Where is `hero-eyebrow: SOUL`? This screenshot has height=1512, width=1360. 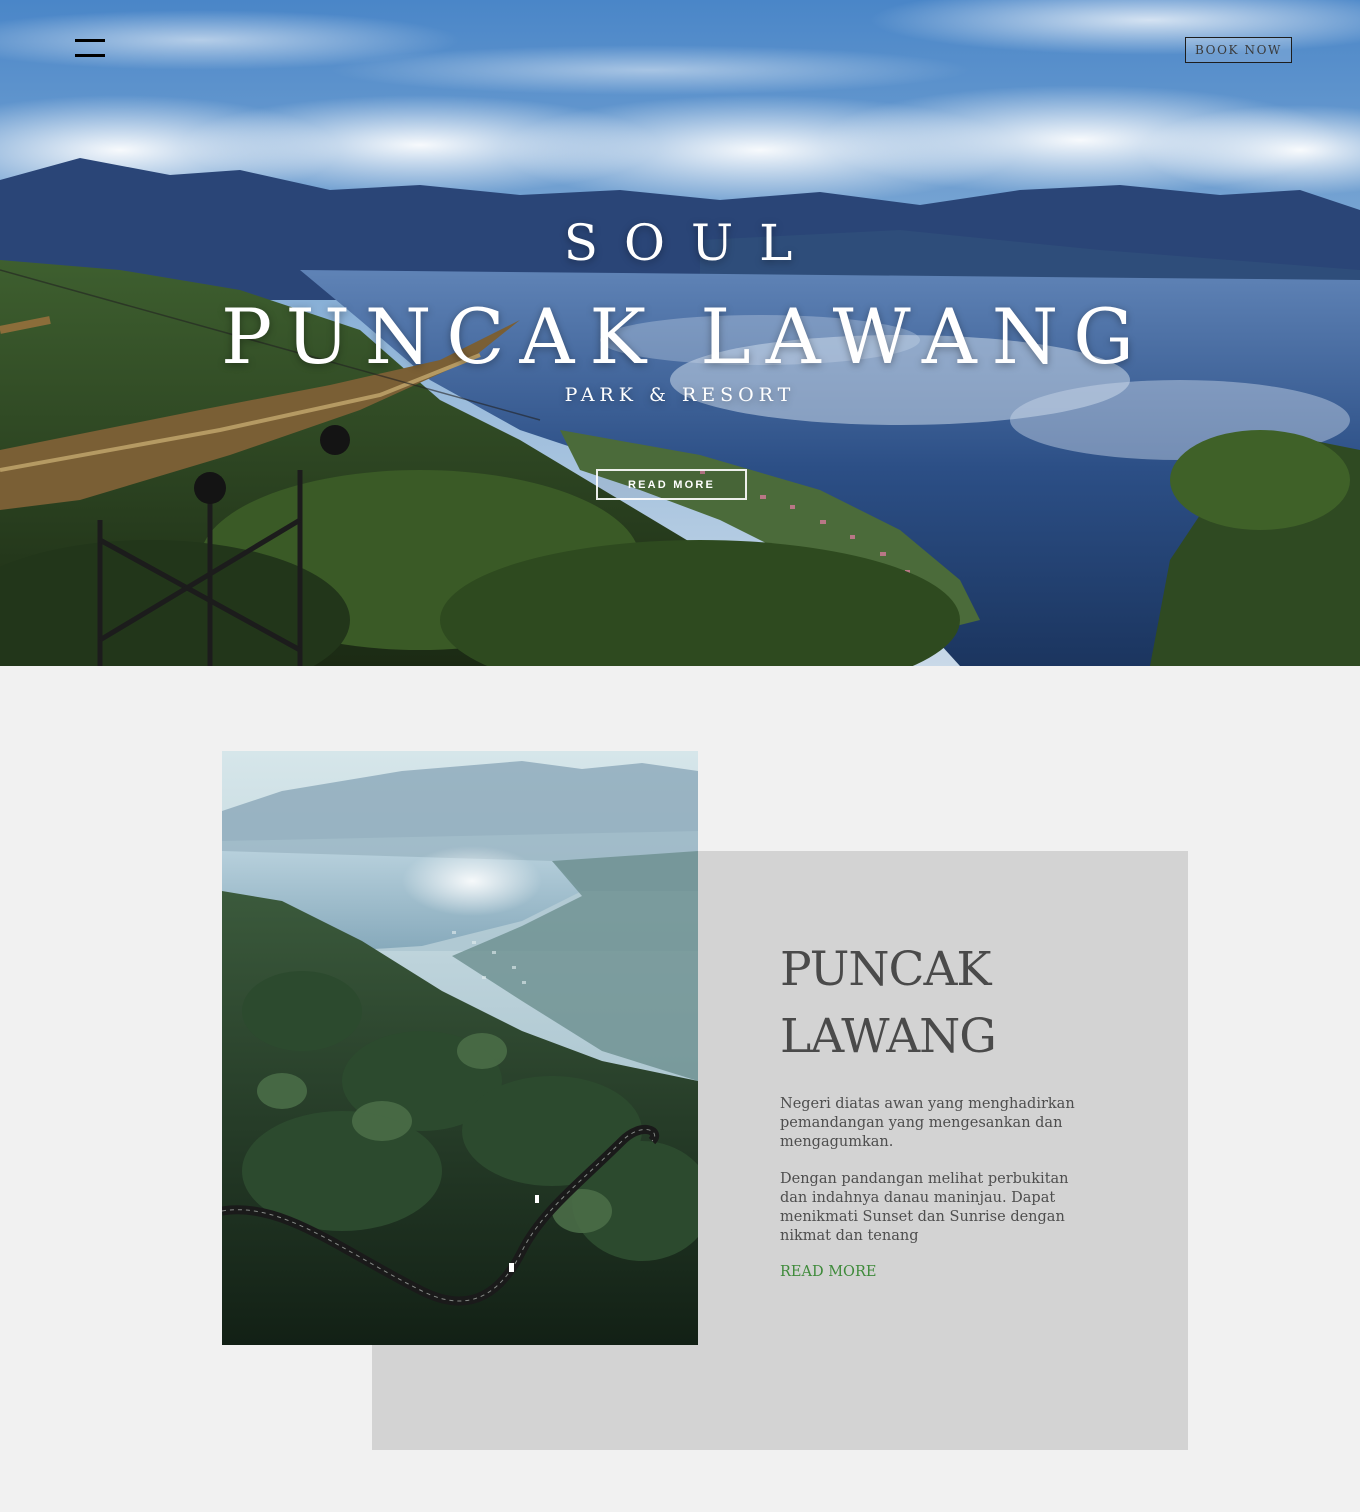 hero-eyebrow: SOUL is located at coordinates (691, 243).